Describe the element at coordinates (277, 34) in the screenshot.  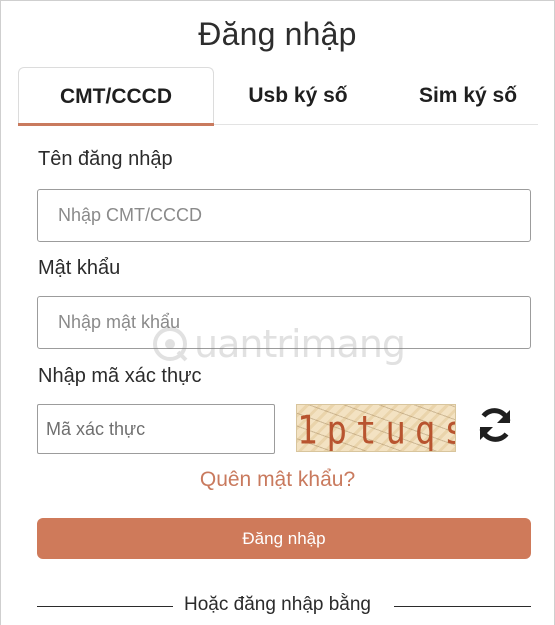
I see `page-title: Đăng nhập` at that location.